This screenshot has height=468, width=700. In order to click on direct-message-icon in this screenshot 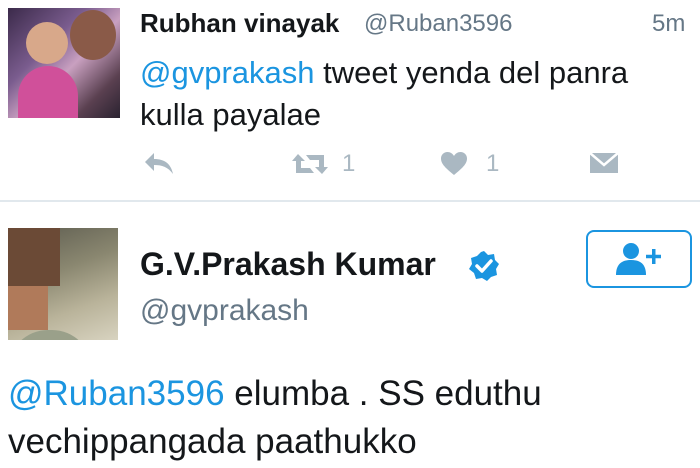, I will do `click(604, 162)`.